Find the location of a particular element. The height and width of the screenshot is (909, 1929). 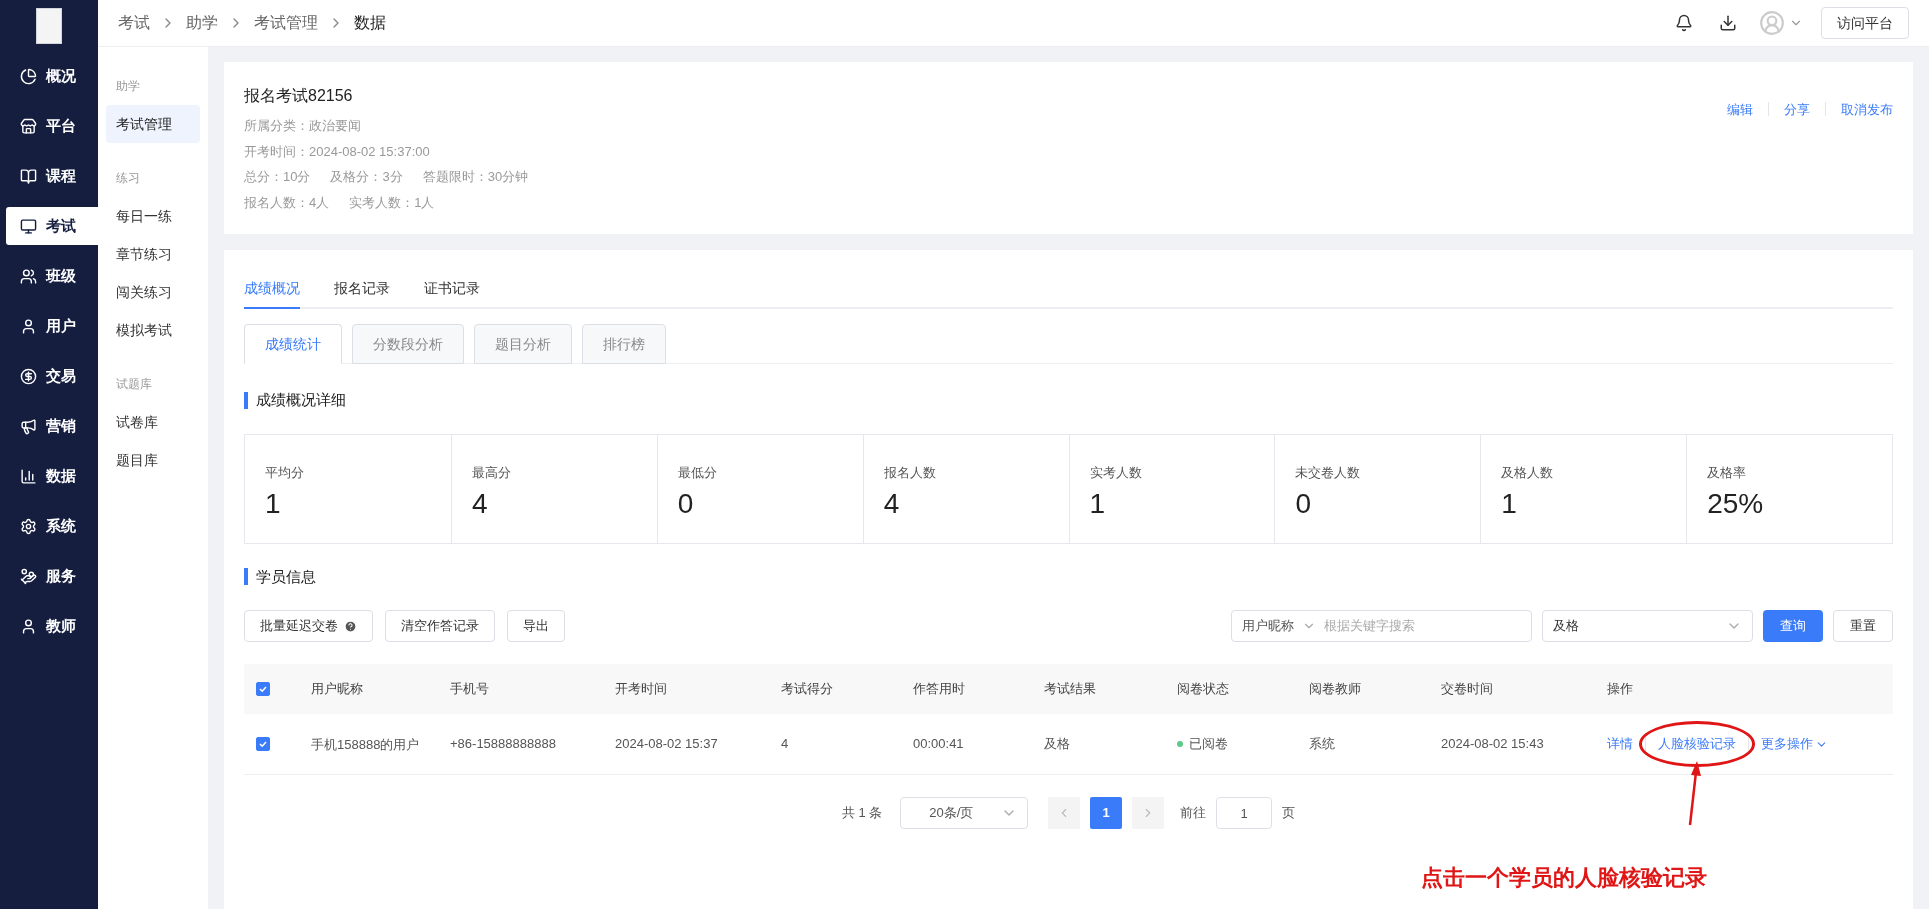

exam-action-link: 取消发布 is located at coordinates (1867, 110).